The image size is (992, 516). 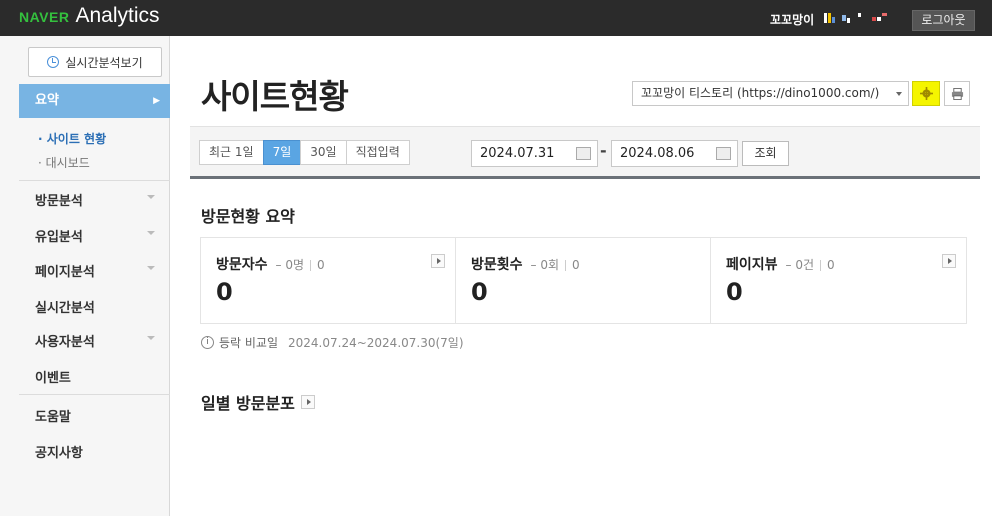 I want to click on summary-label: 방문횟수, so click(x=497, y=265).